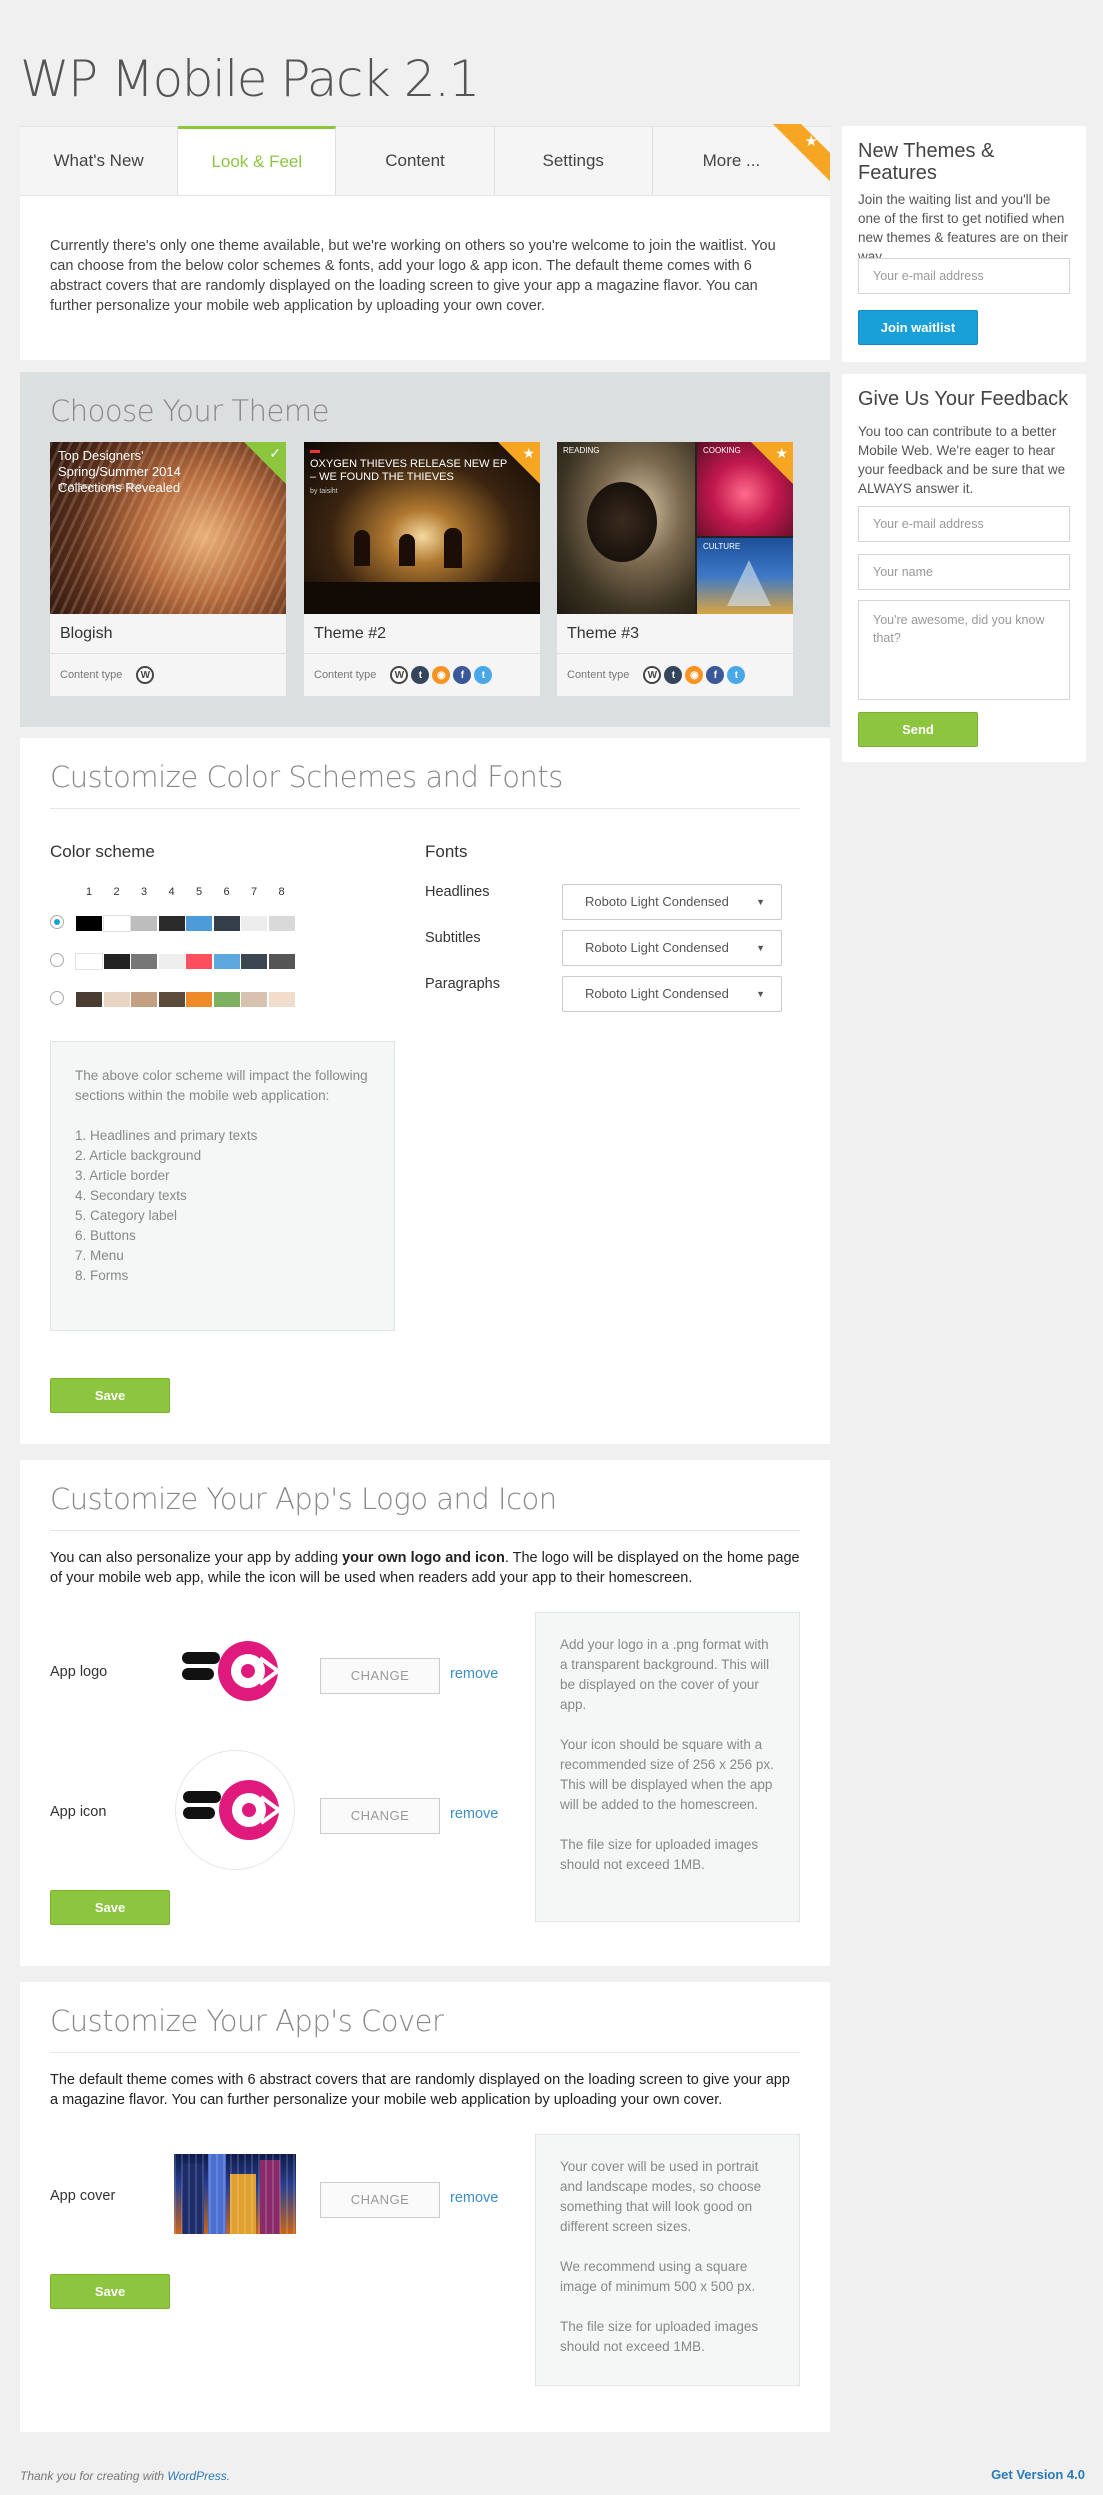 This screenshot has width=1103, height=2495. Describe the element at coordinates (474, 2198) in the screenshot. I see `remove-cover-link: remove` at that location.